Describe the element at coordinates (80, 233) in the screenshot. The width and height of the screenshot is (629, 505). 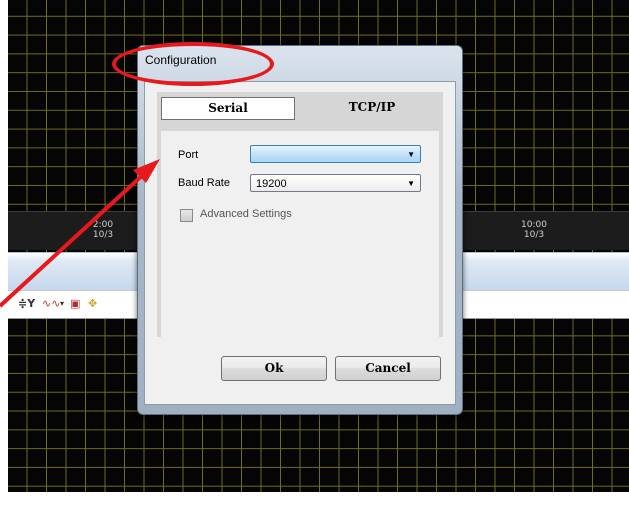
I see `annotation-arrow` at that location.